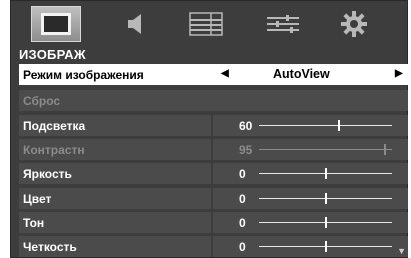 Image resolution: width=411 pixels, height=258 pixels. I want to click on settings-sliders-icon, so click(283, 24).